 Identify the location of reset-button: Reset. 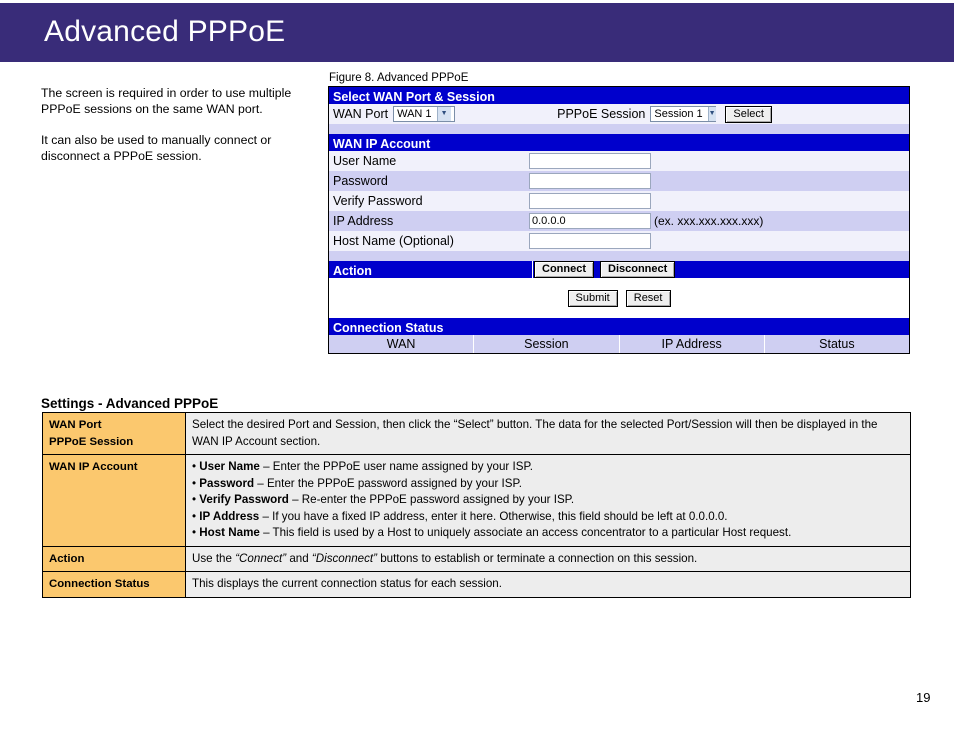
(648, 298).